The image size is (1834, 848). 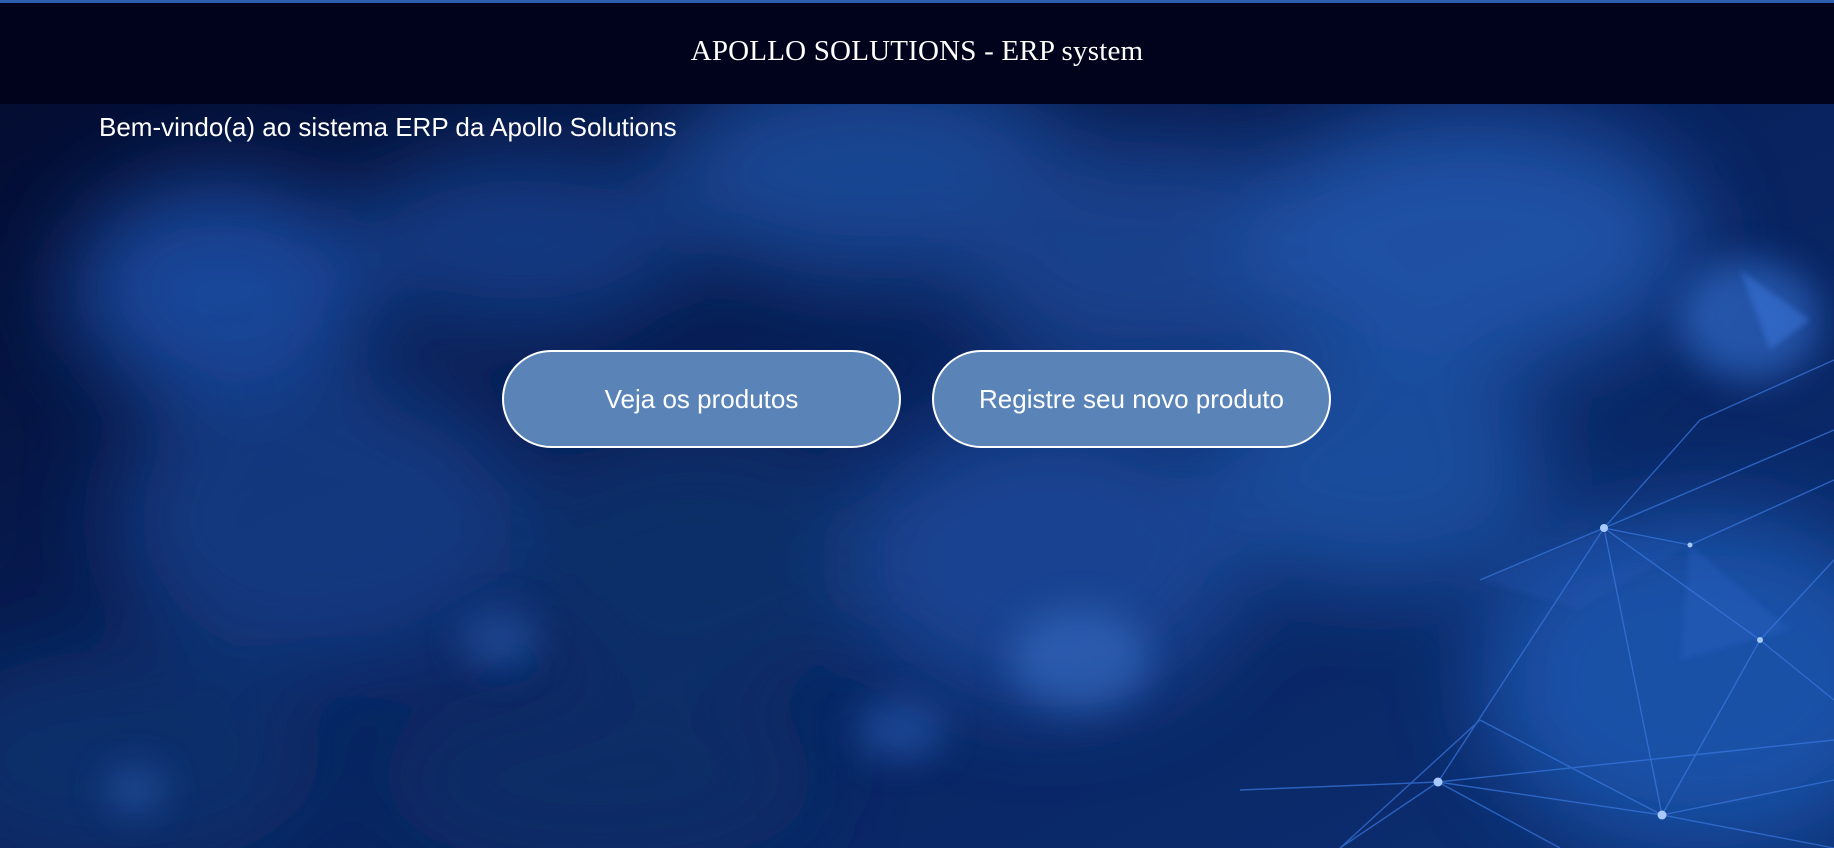 I want to click on app-title: APOLLO SOLUTIONS - ERP system, so click(x=917, y=50).